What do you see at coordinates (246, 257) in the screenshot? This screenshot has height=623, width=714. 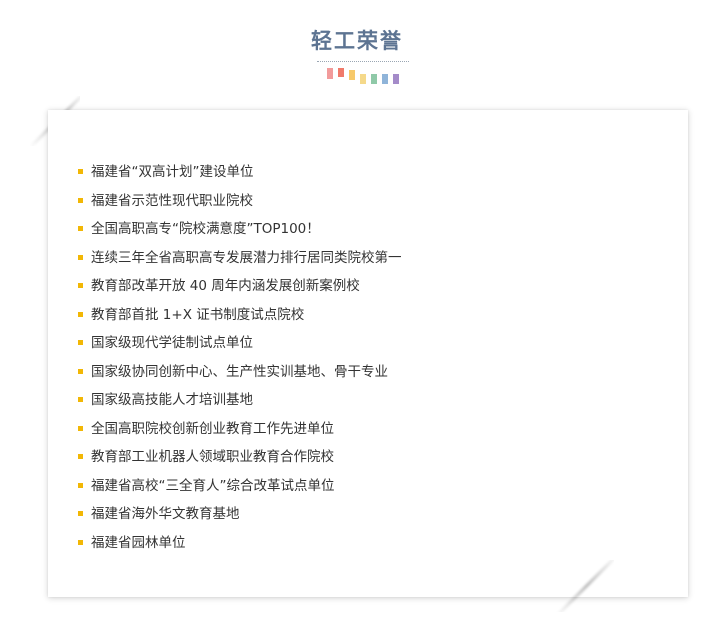 I see `honor-text: 连续三年全省高职高专发展潜力排行居同类院校第一` at bounding box center [246, 257].